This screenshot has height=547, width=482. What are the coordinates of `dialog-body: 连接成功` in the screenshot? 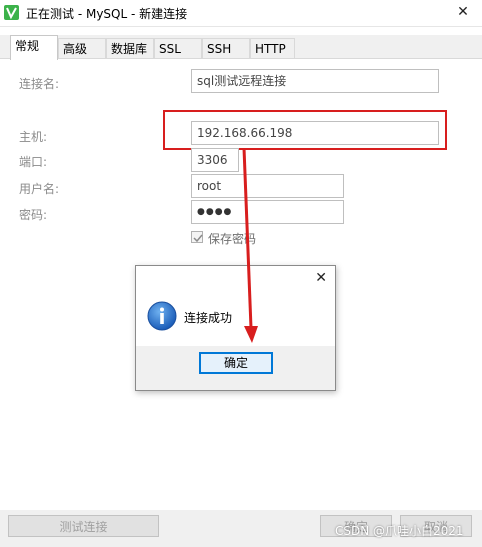 It's located at (235, 321).